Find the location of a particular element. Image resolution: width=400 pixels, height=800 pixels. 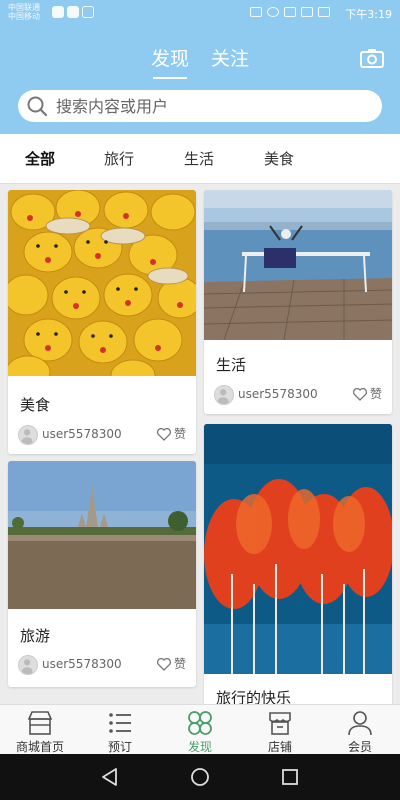

nav-item-member: 会员 is located at coordinates (360, 731).